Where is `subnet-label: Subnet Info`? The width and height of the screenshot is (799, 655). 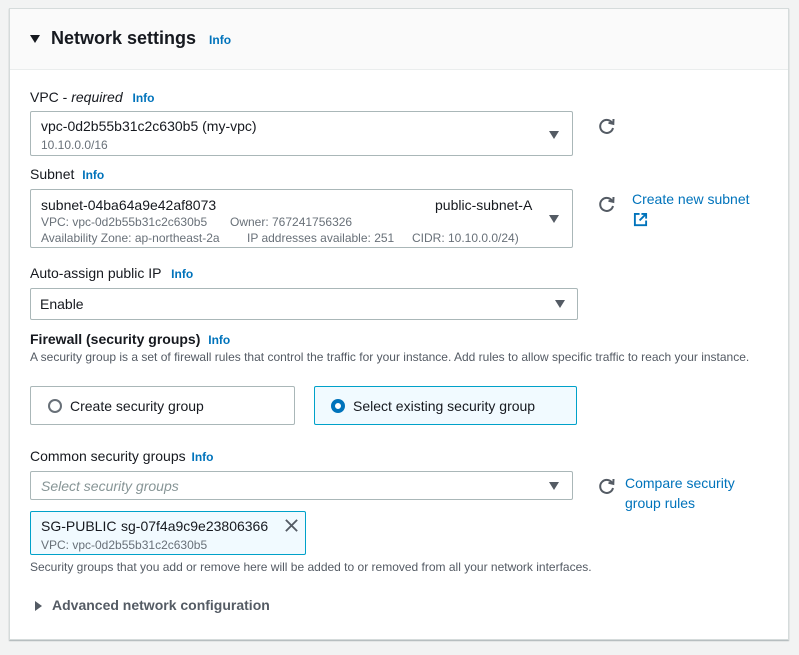 subnet-label: Subnet Info is located at coordinates (67, 174).